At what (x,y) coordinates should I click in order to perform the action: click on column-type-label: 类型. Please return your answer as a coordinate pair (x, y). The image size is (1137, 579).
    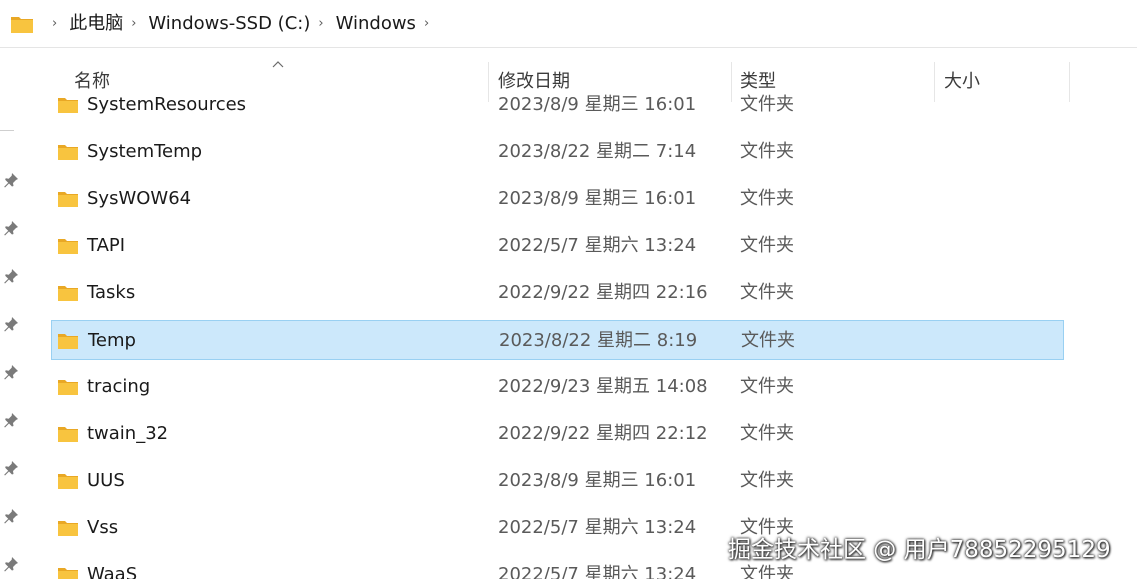
    Looking at the image, I should click on (758, 81).